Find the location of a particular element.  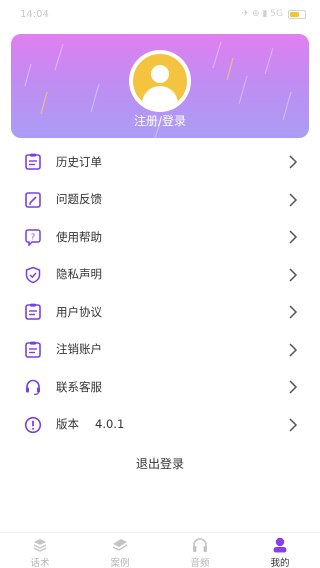

cancel-account-icon is located at coordinates (33, 349).